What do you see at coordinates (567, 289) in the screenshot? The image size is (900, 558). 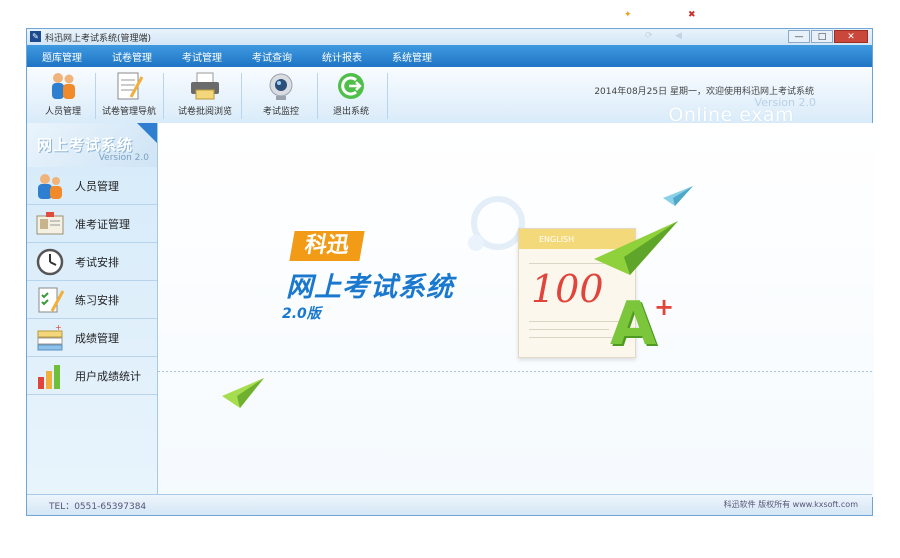 I see `paper-score: 100` at bounding box center [567, 289].